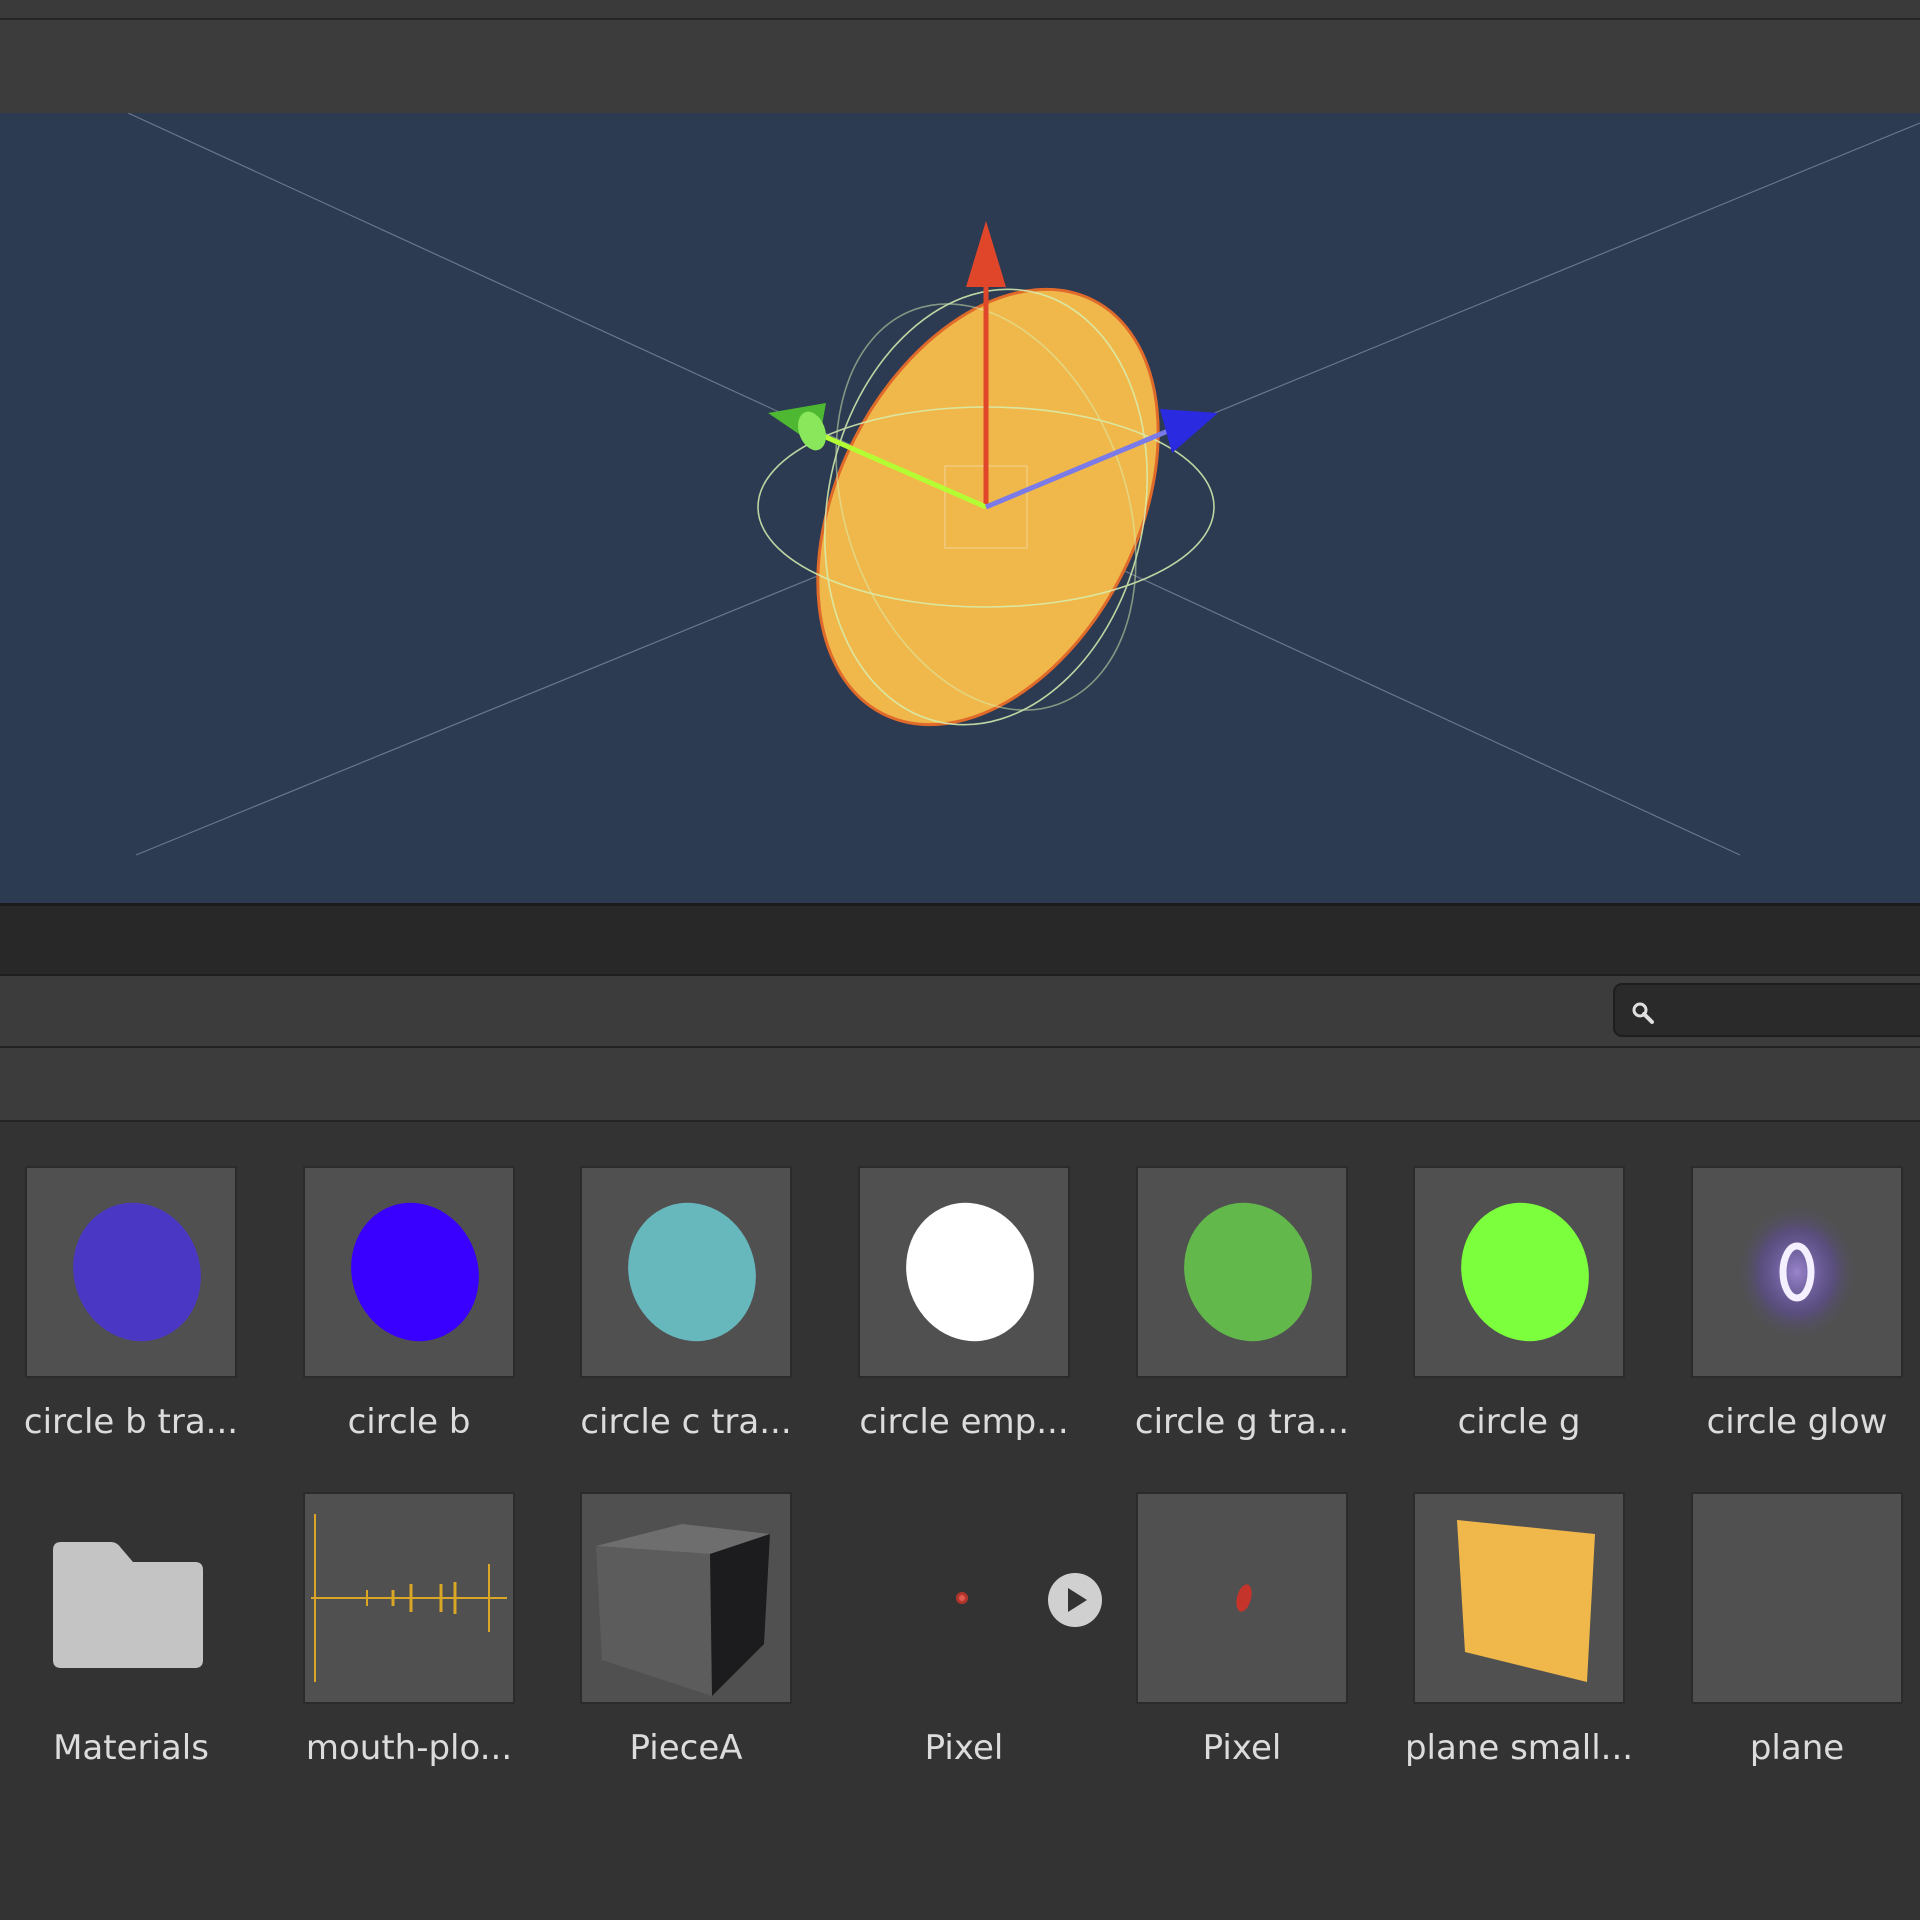 This screenshot has width=1920, height=1920. Describe the element at coordinates (1797, 1422) in the screenshot. I see `asset-label: circle glow` at that location.